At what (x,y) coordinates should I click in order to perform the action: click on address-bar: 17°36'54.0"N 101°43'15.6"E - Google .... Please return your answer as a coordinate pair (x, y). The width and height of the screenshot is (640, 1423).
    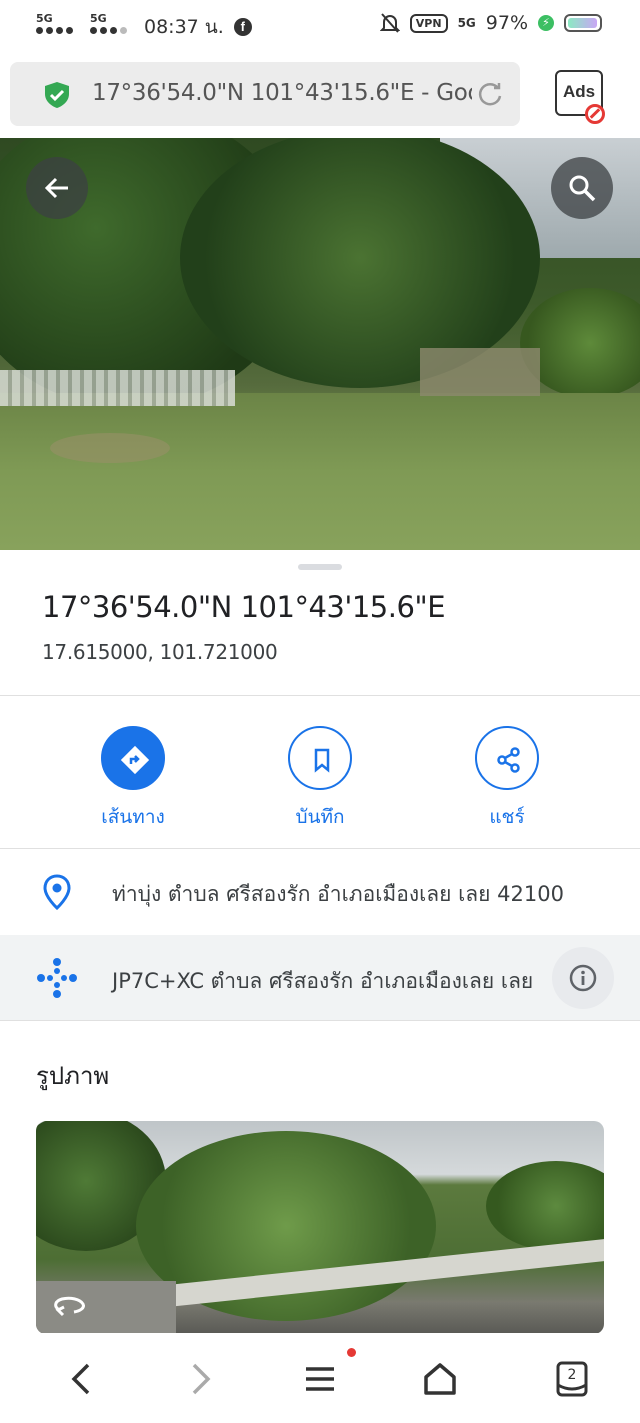
    Looking at the image, I should click on (265, 94).